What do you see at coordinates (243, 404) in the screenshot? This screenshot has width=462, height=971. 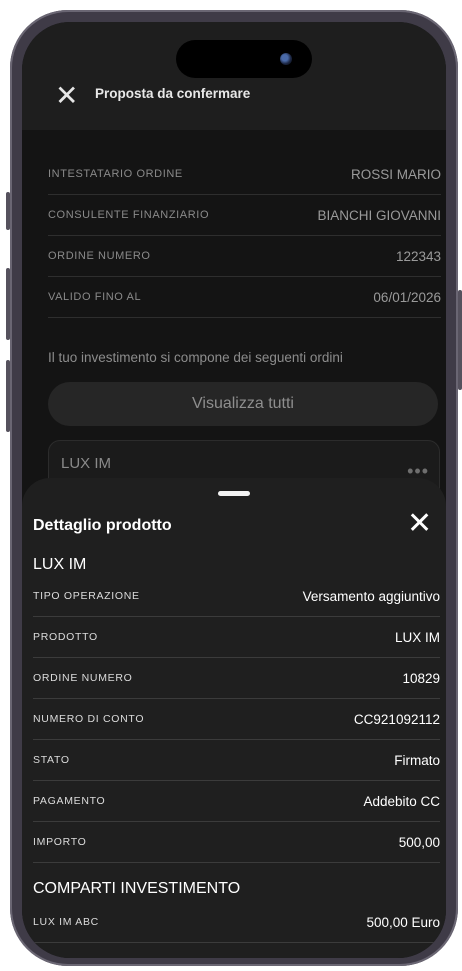 I see `view-all-button: Visualizza tutti` at bounding box center [243, 404].